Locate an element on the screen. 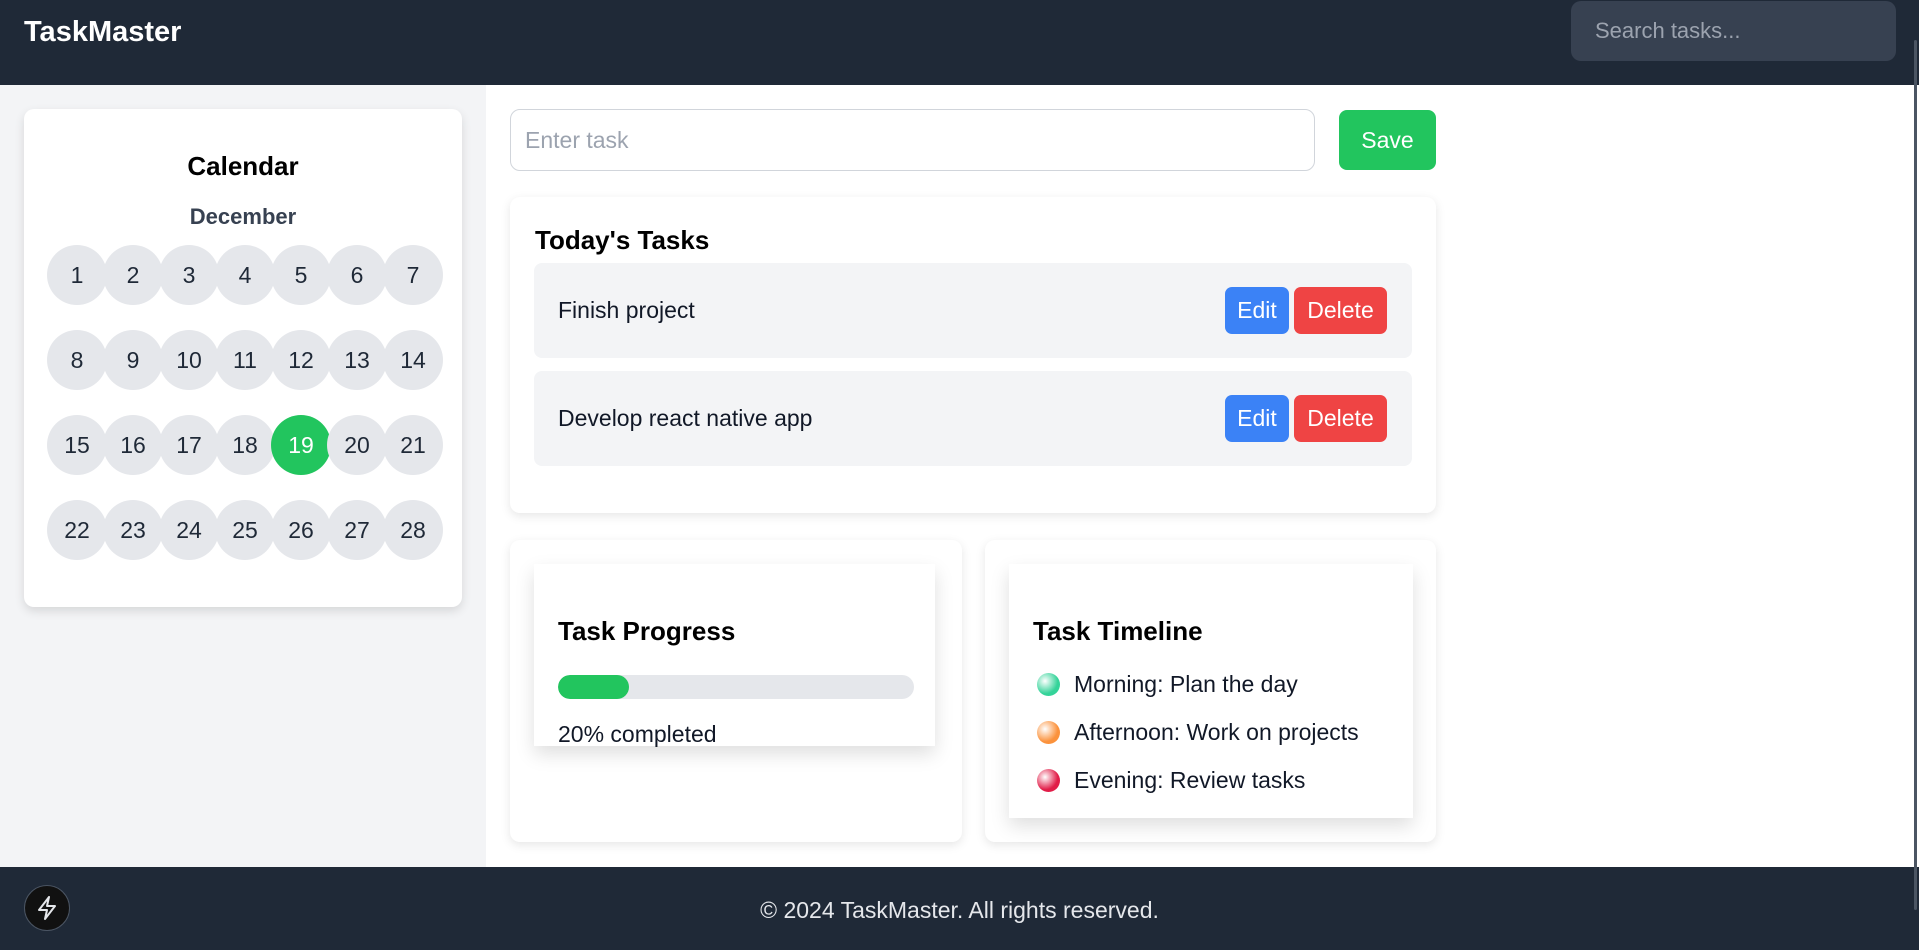 Image resolution: width=1919 pixels, height=950 pixels. timeline-text: Evening: Review tasks is located at coordinates (1190, 779).